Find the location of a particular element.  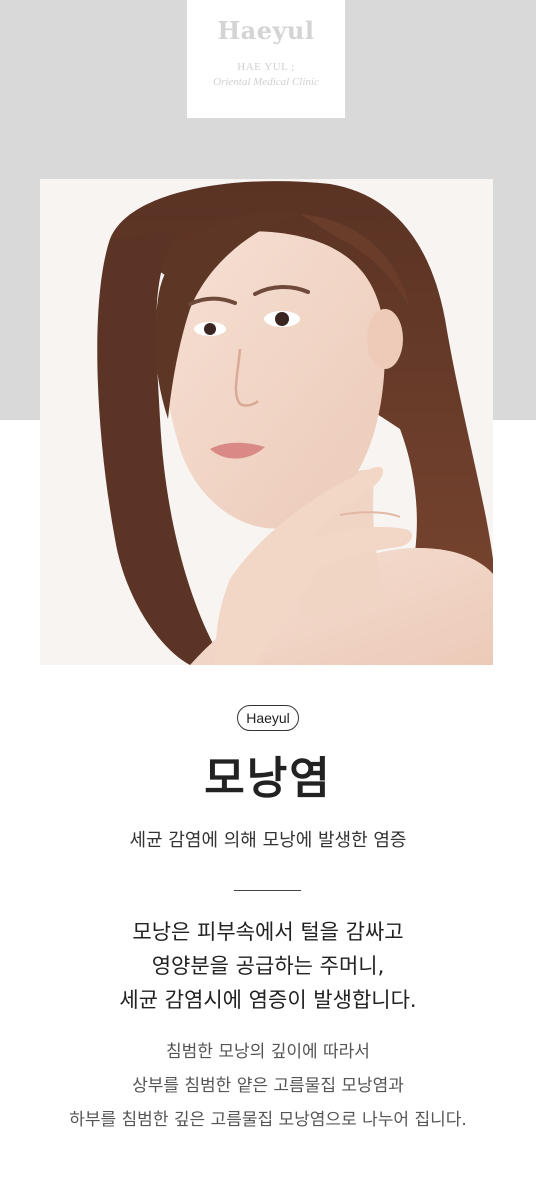

section-divider is located at coordinates (267, 890).